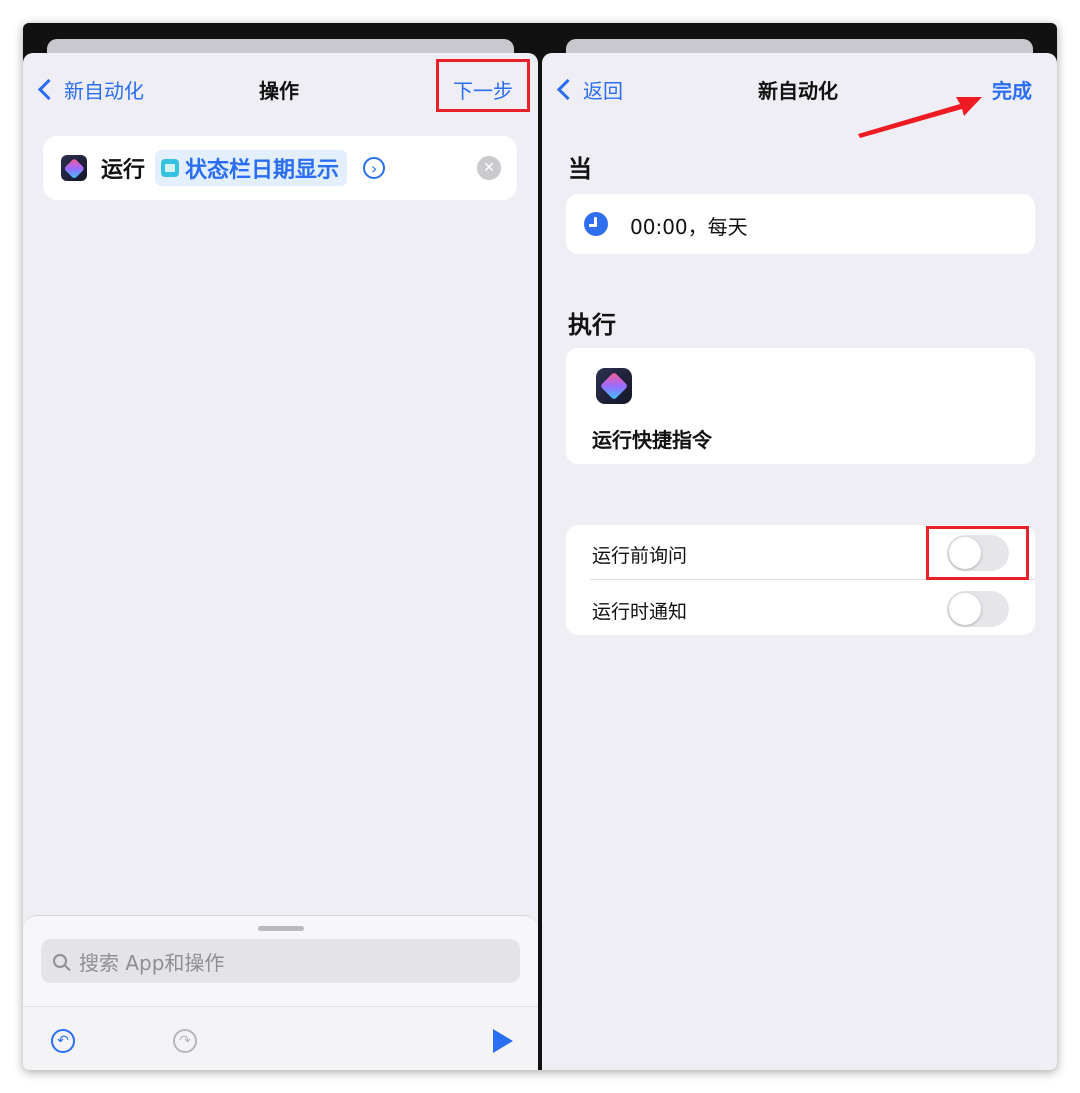 Image resolution: width=1080 pixels, height=1093 pixels. I want to click on back-label: 返回, so click(603, 91).